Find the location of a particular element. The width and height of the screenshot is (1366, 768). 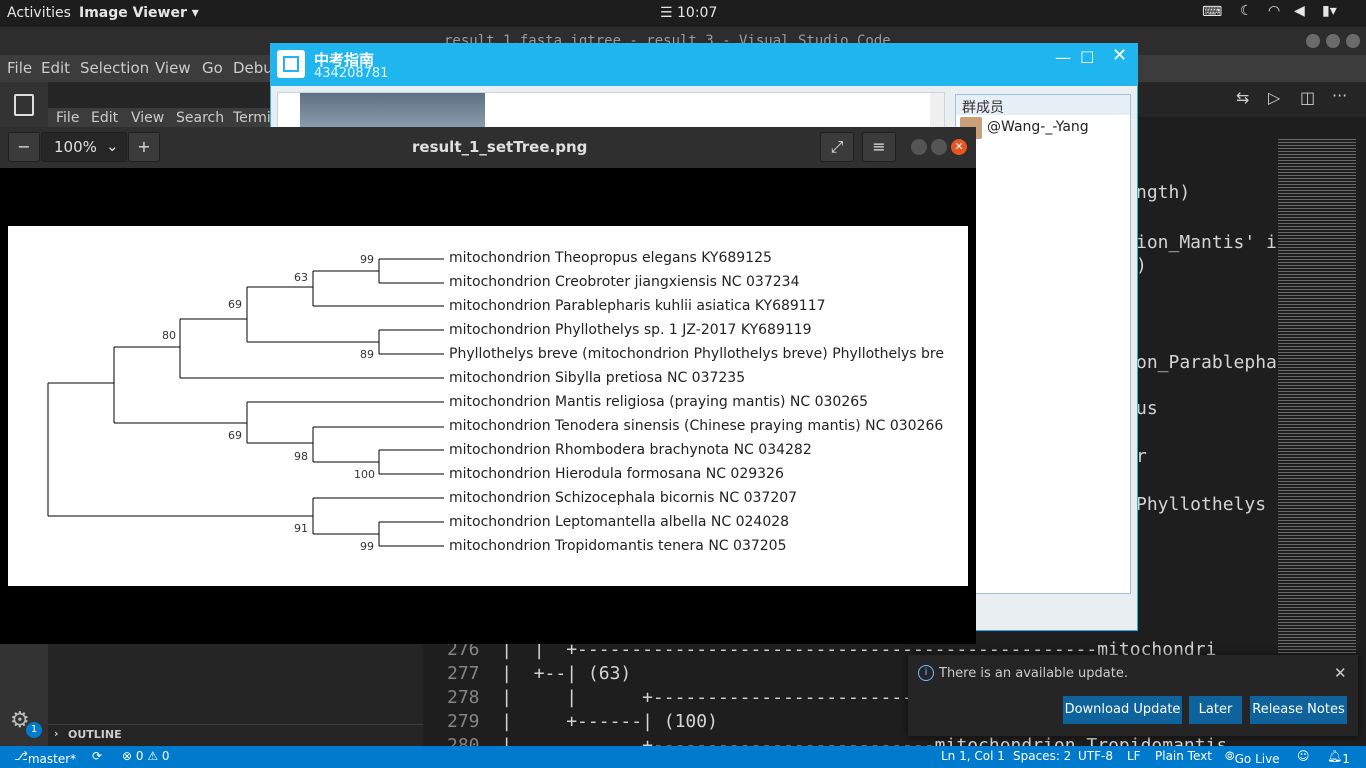

bootstrap-value: 69 is located at coordinates (235, 304).